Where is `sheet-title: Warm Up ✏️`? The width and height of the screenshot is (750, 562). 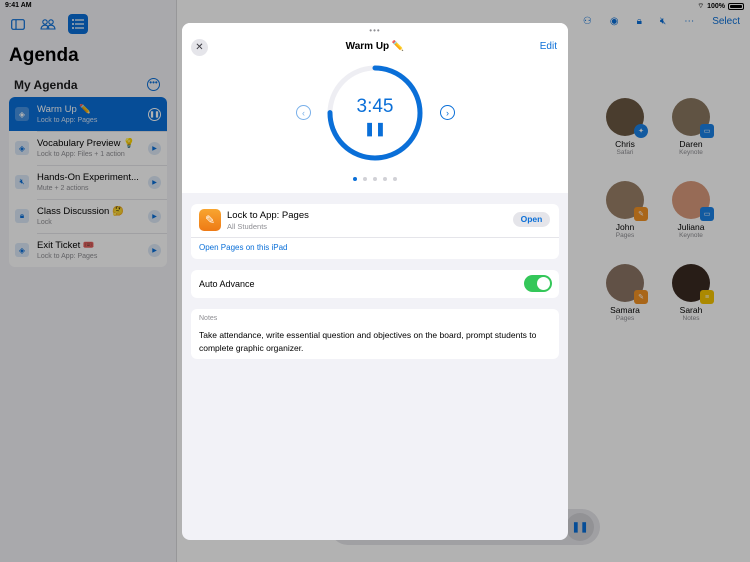
sheet-title: Warm Up ✏️ is located at coordinates (375, 46).